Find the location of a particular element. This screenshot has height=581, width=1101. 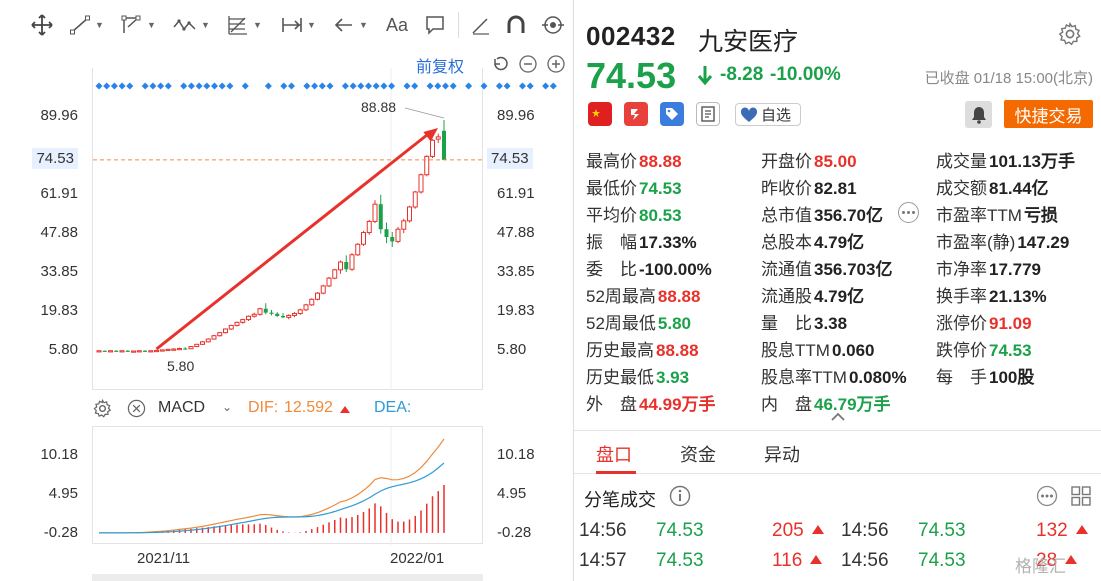

tab-fund-flow: 资金 is located at coordinates (698, 454).